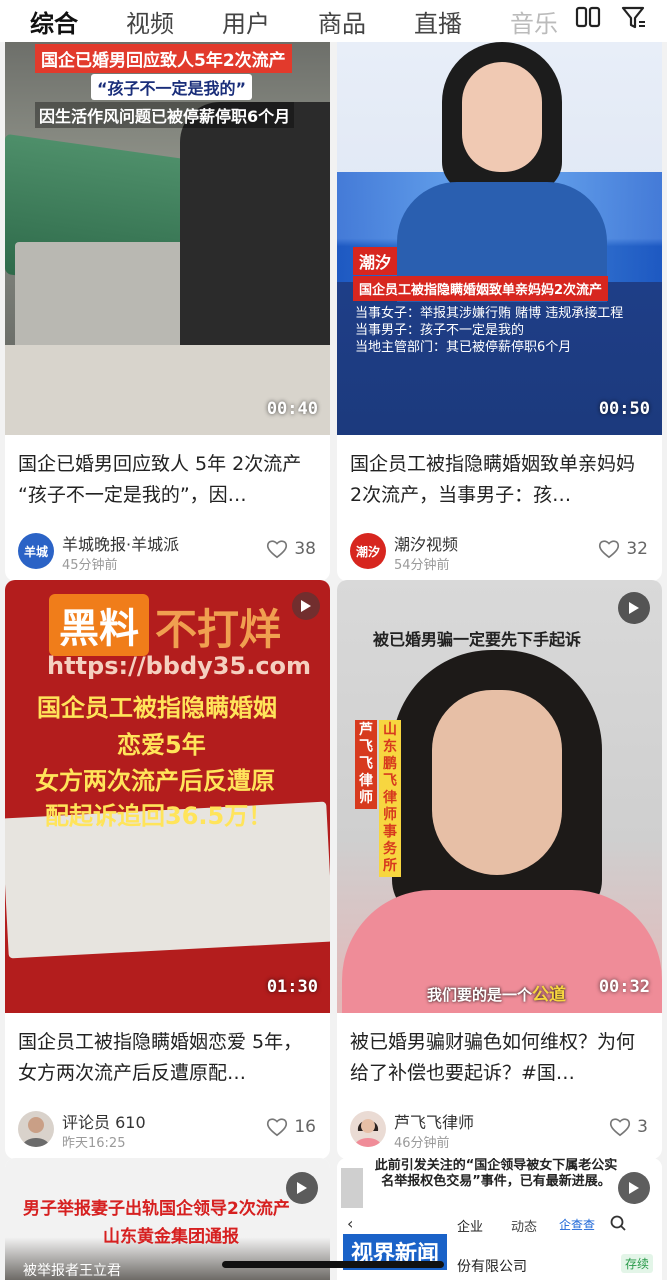  I want to click on avatar: 羊城, so click(36, 551).